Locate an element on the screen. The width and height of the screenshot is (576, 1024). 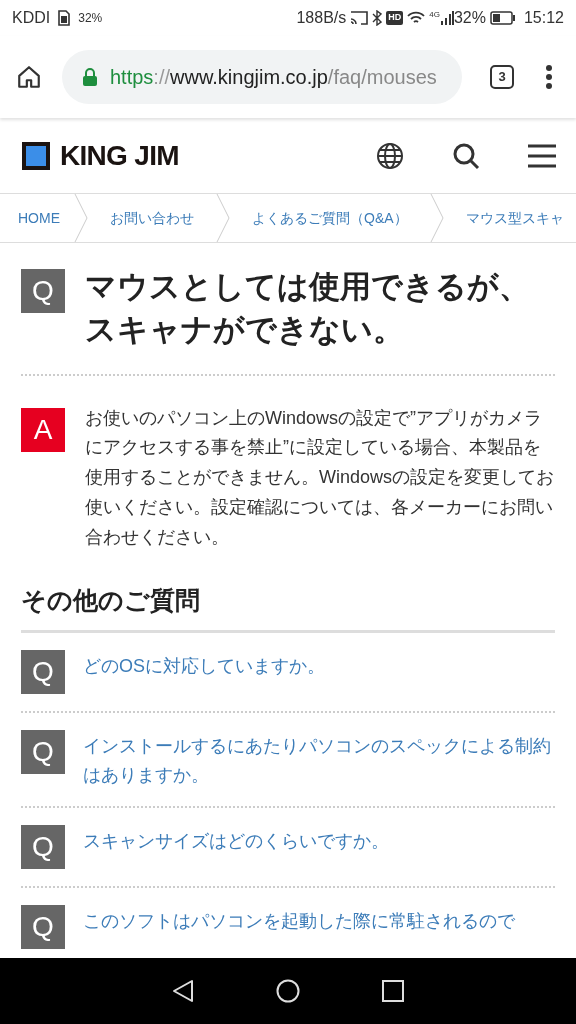
recents-nav-icon is located at coordinates (393, 991).